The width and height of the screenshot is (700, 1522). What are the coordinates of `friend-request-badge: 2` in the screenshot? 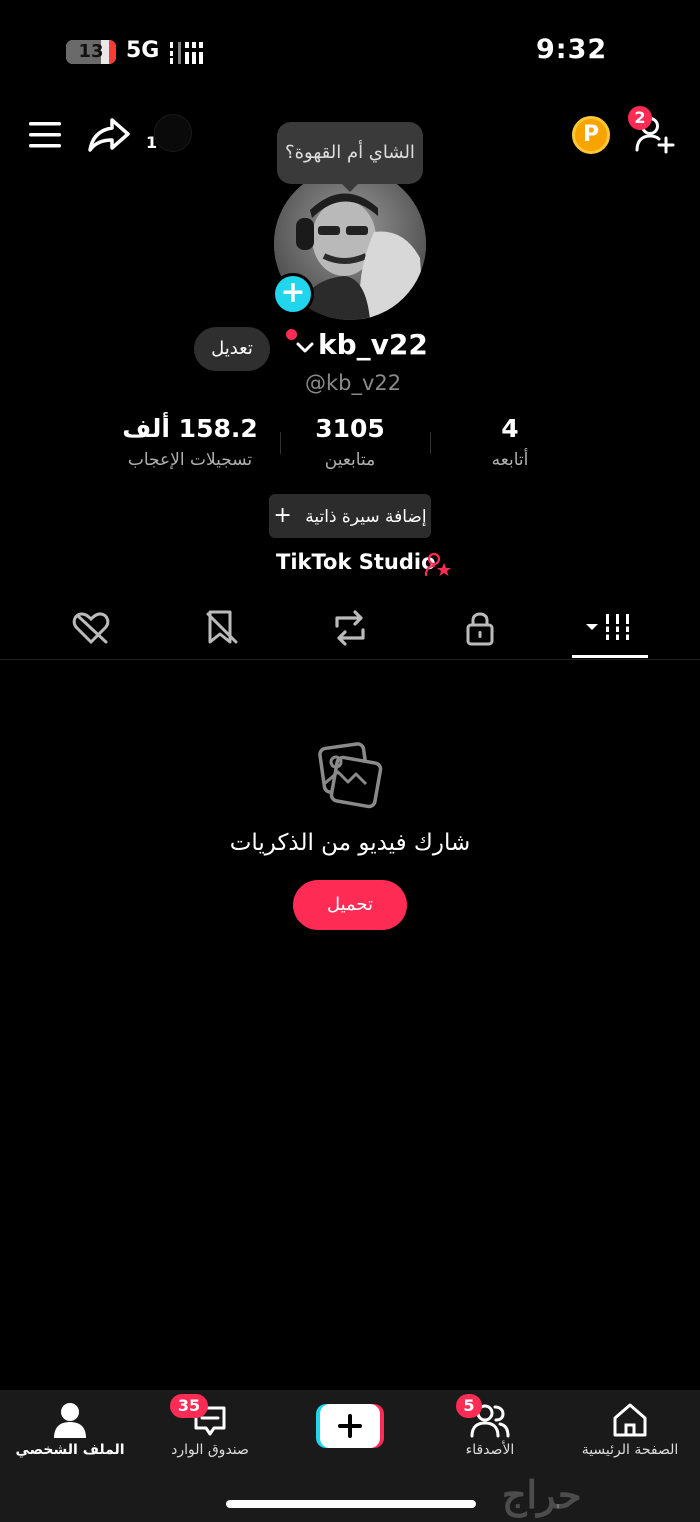 It's located at (640, 118).